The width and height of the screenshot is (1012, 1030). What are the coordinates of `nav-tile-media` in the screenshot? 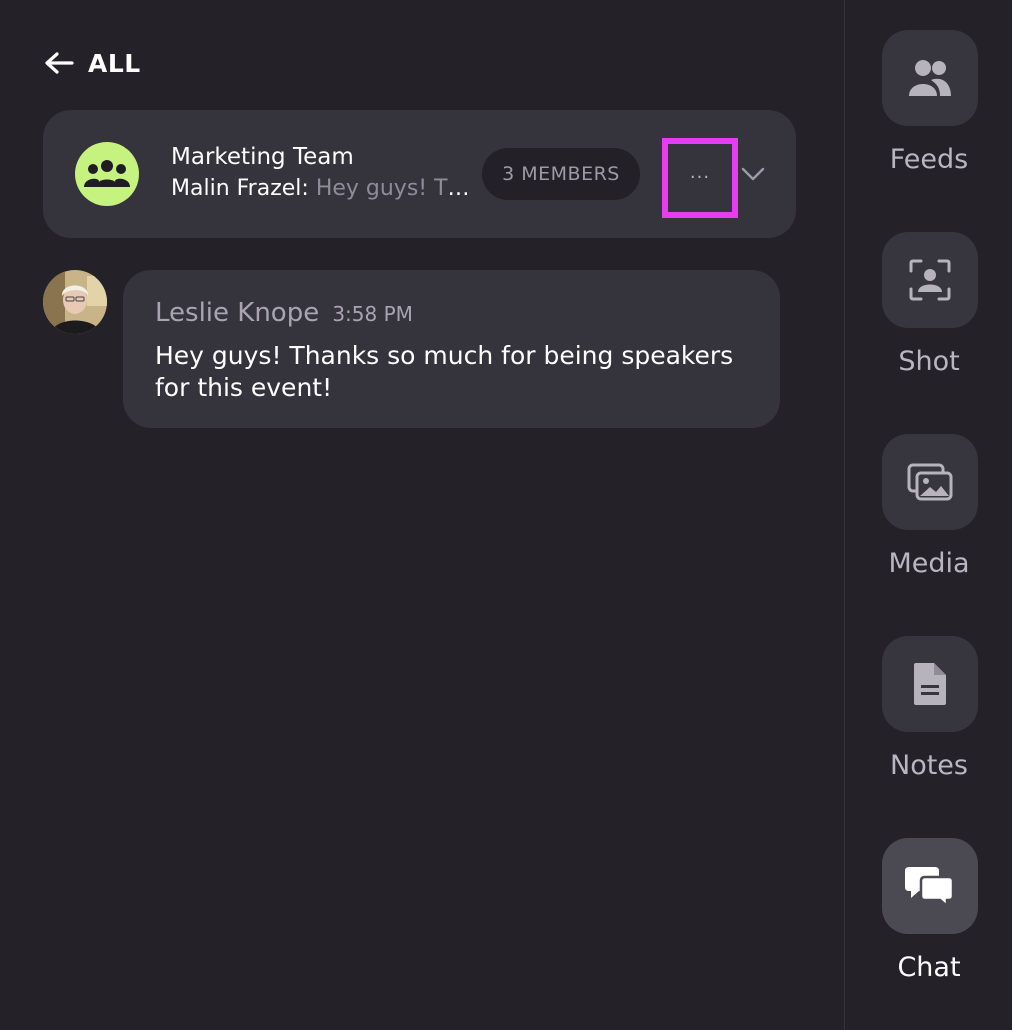 It's located at (930, 482).